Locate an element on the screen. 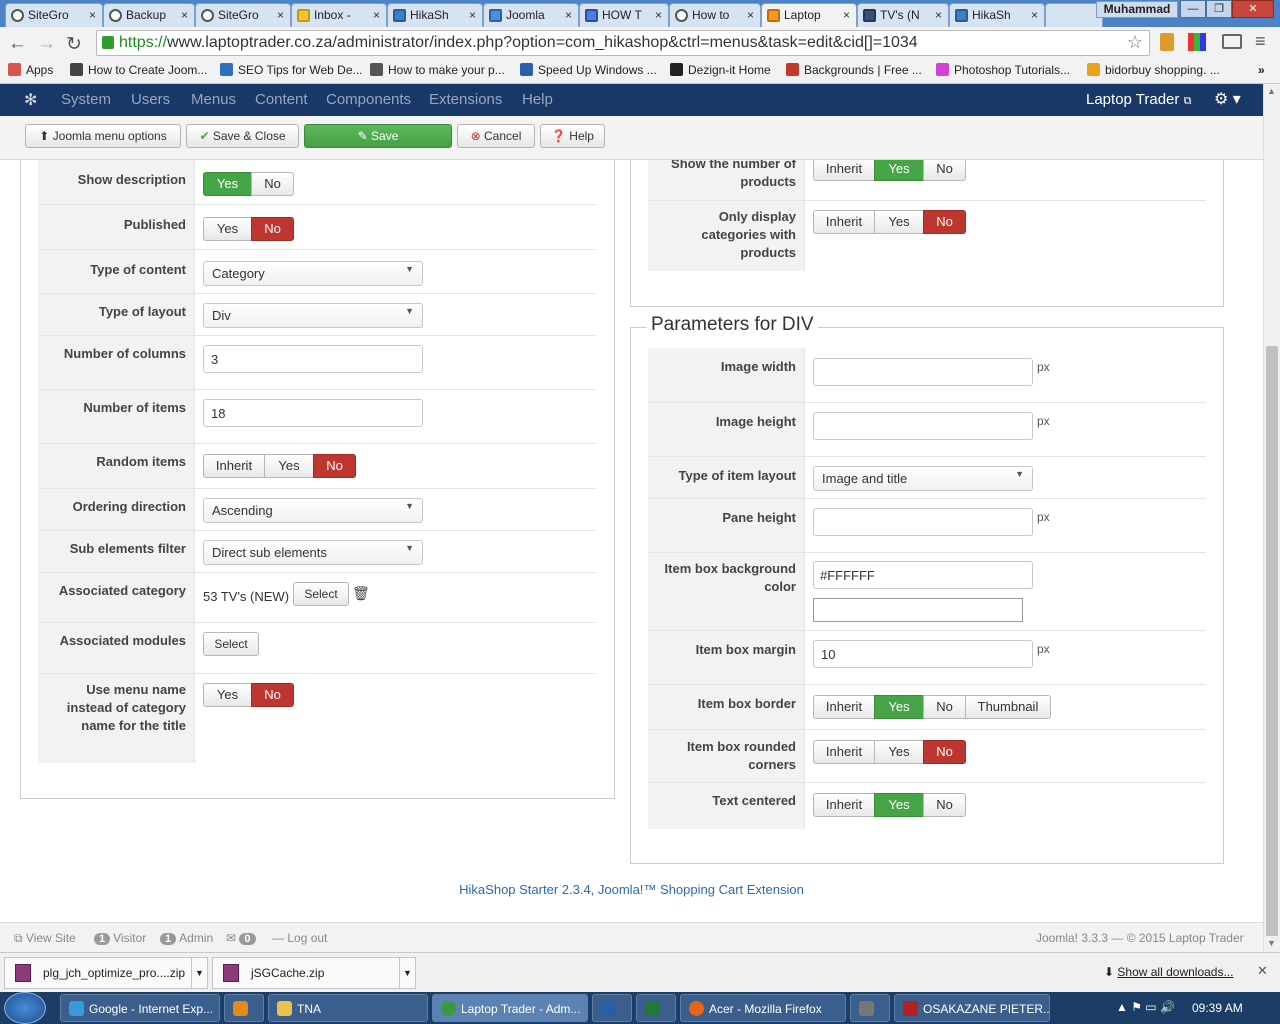 The height and width of the screenshot is (1024, 1280). page-scrollbar: ▲ ▼ is located at coordinates (1271, 518).